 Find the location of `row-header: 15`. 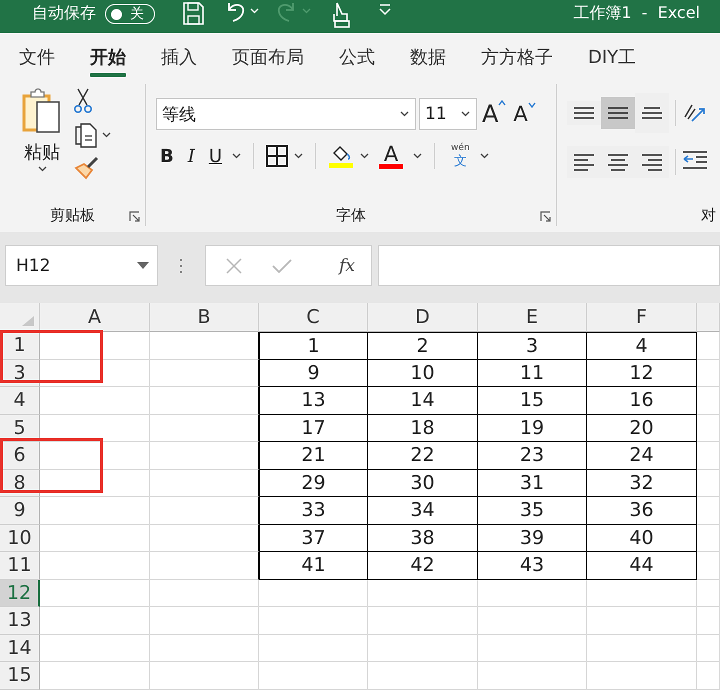

row-header: 15 is located at coordinates (20, 676).